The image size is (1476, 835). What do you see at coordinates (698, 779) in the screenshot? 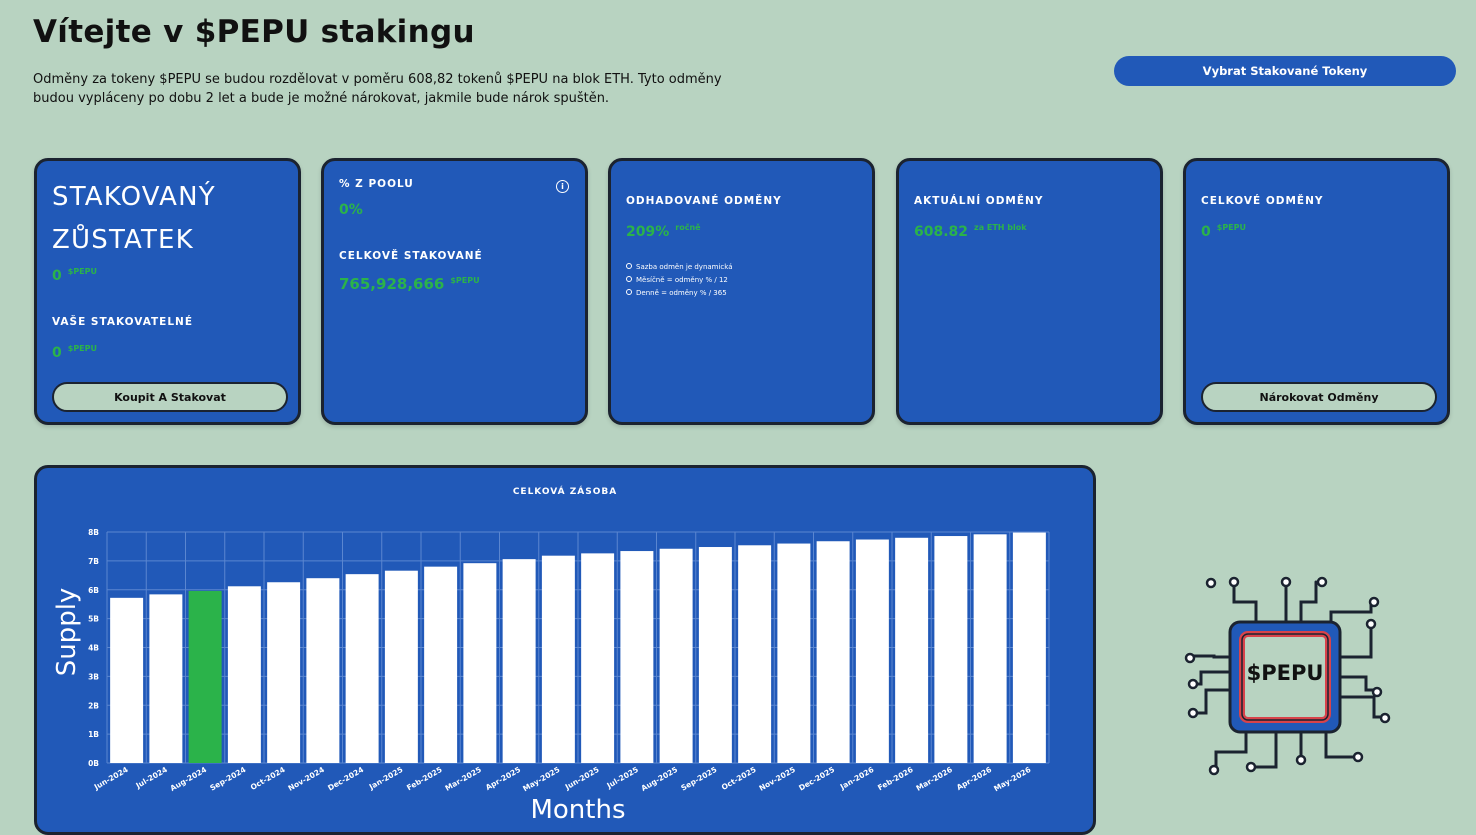
I see `x-tick-label: Sep-2025` at bounding box center [698, 779].